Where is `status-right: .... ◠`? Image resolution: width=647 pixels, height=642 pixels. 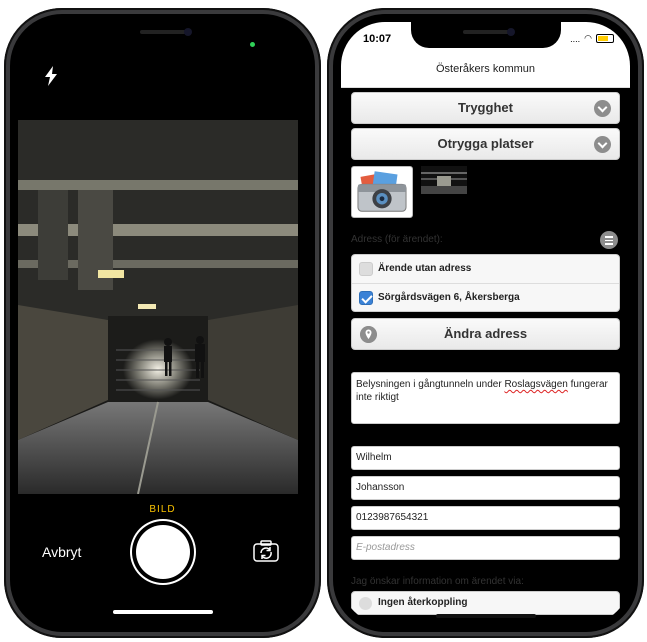 status-right: .... ◠ is located at coordinates (592, 38).